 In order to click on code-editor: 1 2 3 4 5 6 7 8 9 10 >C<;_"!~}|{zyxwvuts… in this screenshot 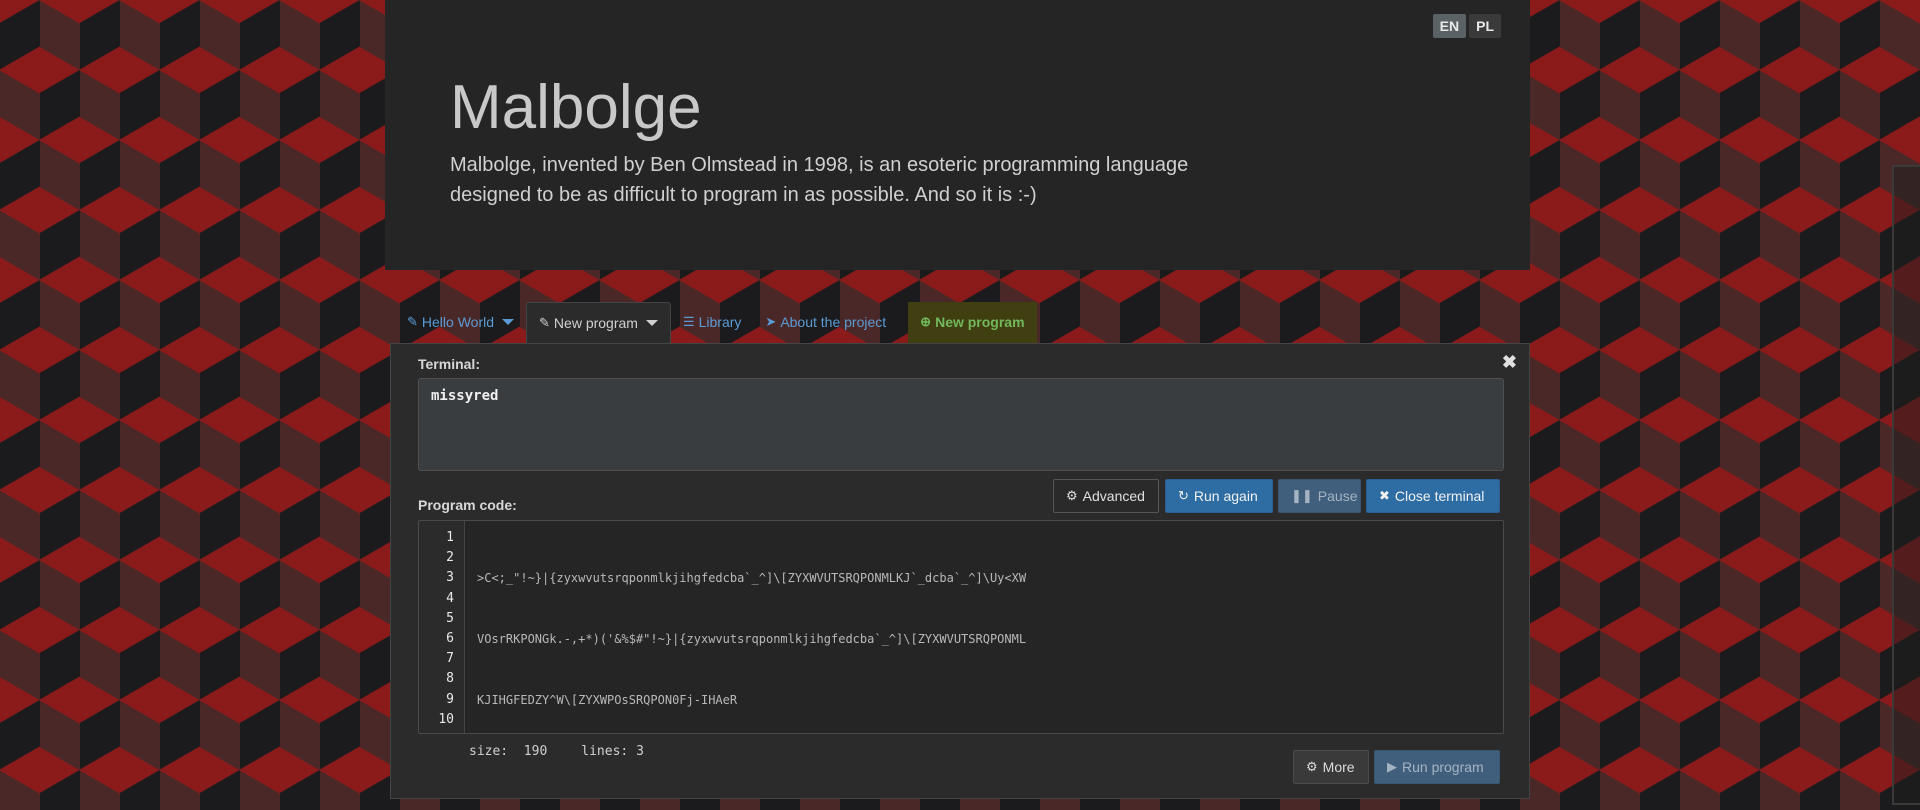, I will do `click(961, 627)`.